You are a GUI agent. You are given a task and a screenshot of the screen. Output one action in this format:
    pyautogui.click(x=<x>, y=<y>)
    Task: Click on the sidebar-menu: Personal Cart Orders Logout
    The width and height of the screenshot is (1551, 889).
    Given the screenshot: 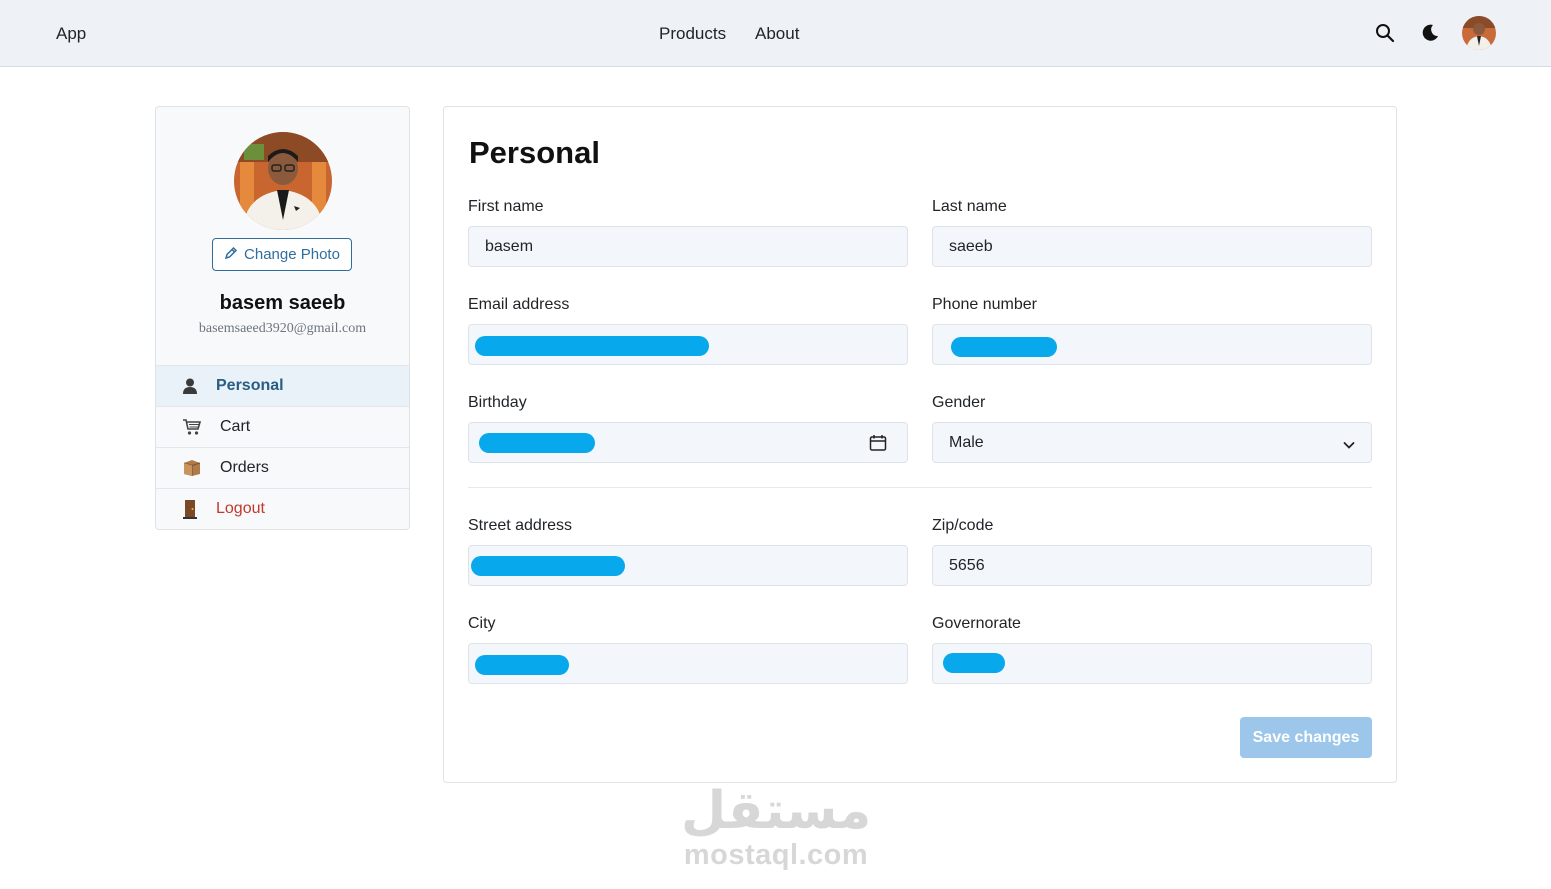 What is the action you would take?
    pyautogui.click(x=282, y=447)
    